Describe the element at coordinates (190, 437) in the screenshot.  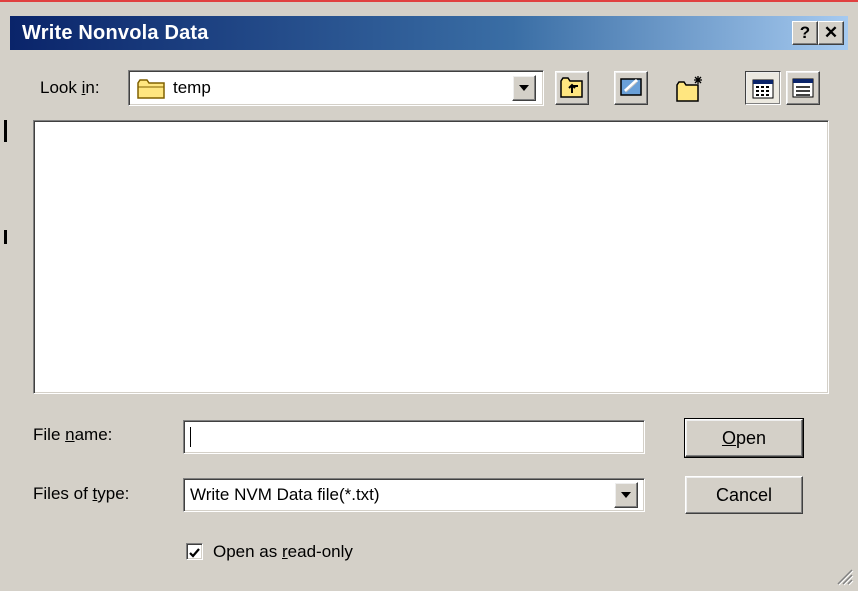
I see `text-caret` at that location.